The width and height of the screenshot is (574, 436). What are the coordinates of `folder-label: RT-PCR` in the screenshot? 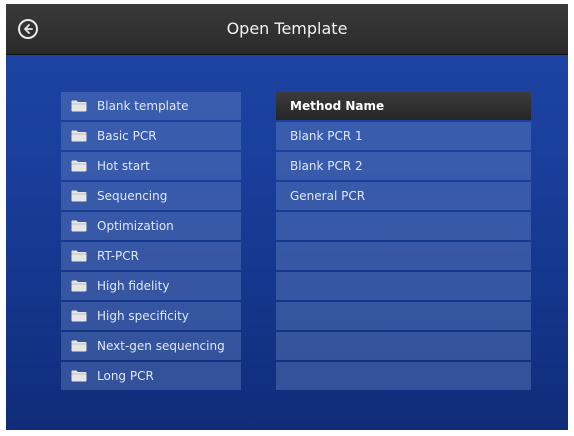 It's located at (118, 256).